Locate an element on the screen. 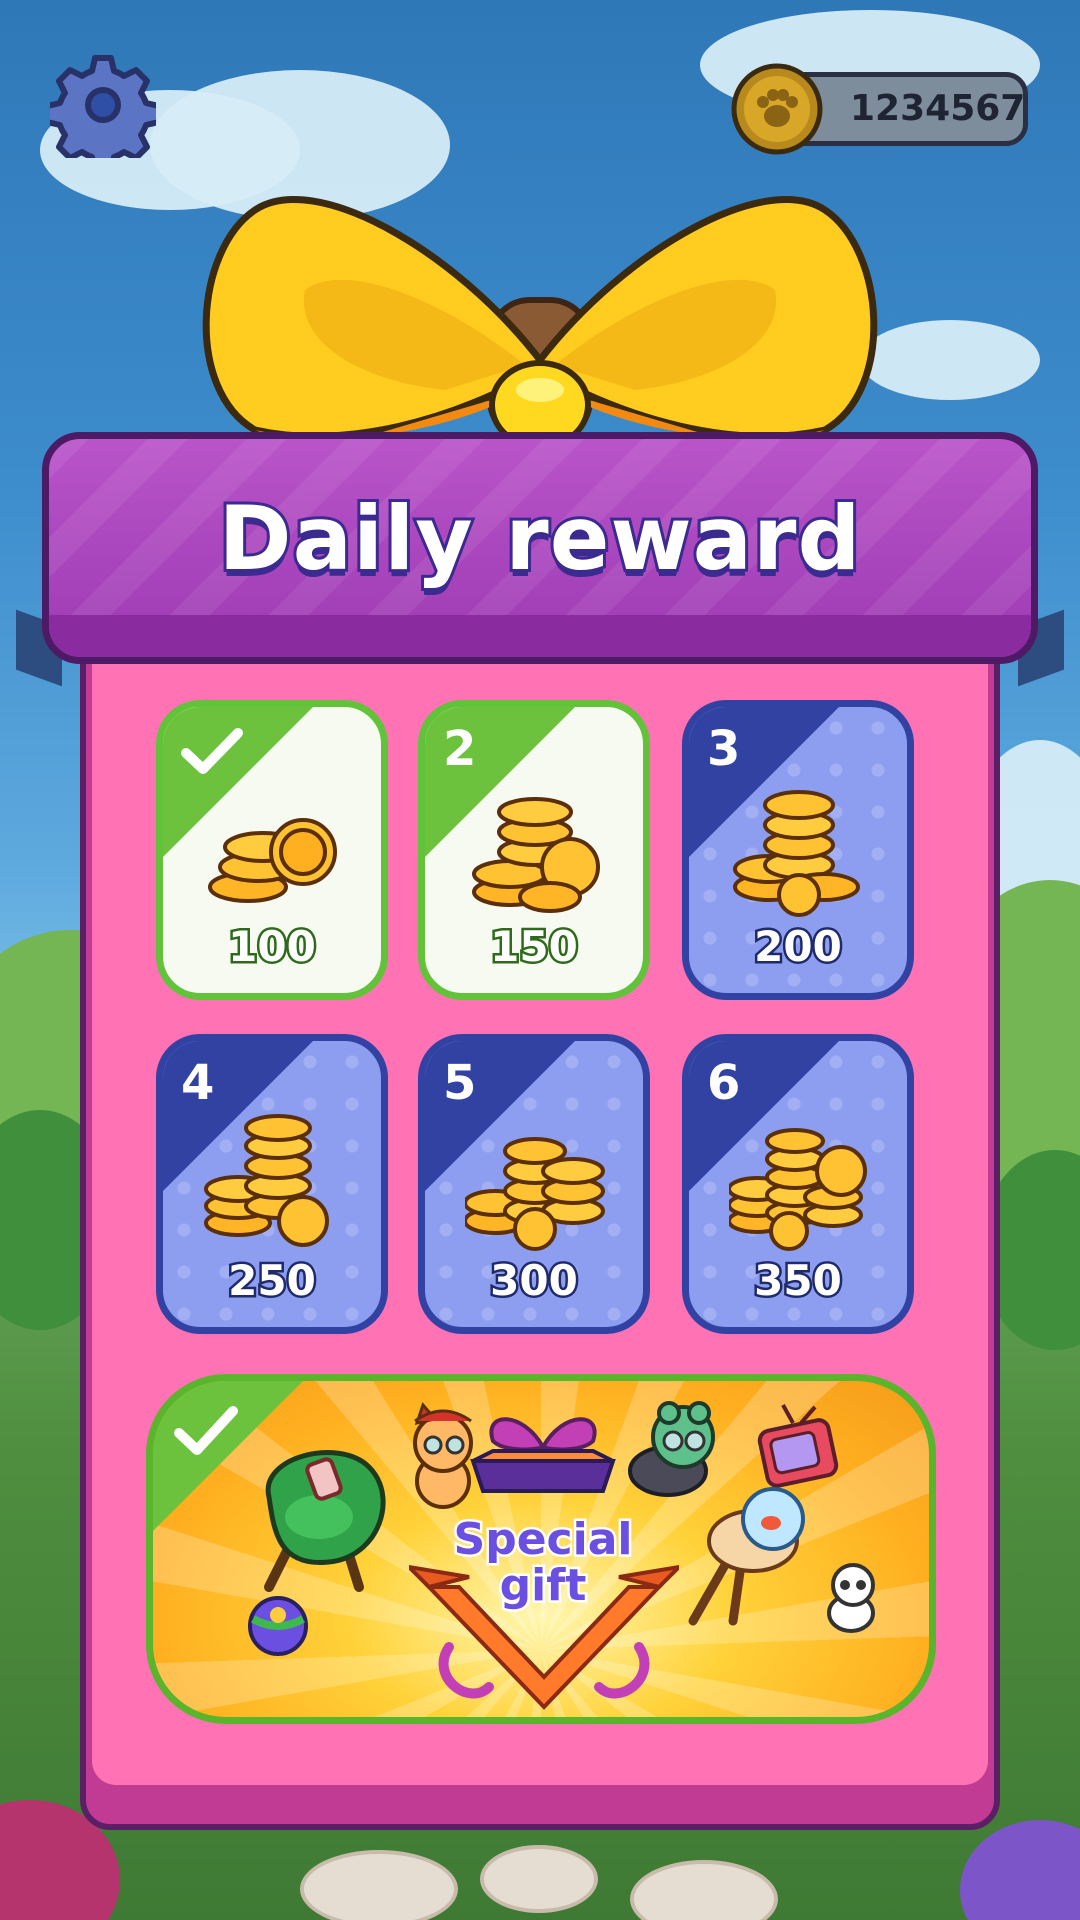 The height and width of the screenshot is (1920, 1080). day-number: 2 is located at coordinates (460, 749).